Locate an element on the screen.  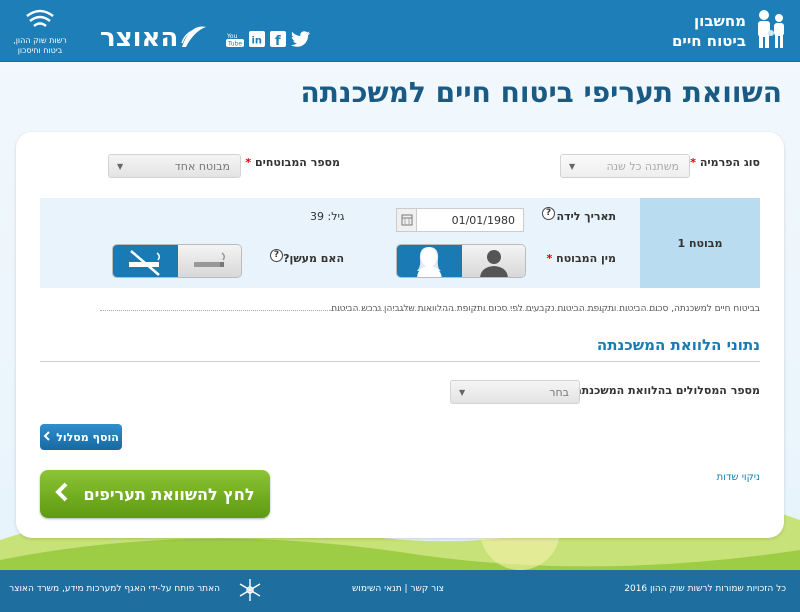
smoker-toggle is located at coordinates (177, 261).